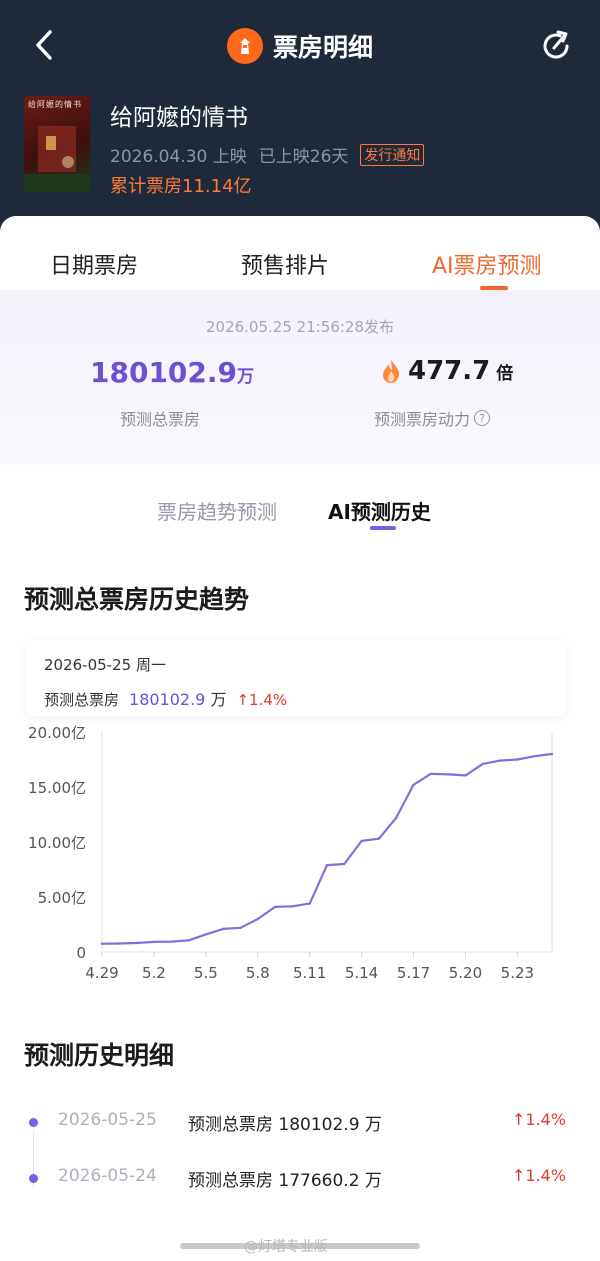 This screenshot has height=1261, width=600. Describe the element at coordinates (81, 953) in the screenshot. I see `y-tick-label: 0` at that location.